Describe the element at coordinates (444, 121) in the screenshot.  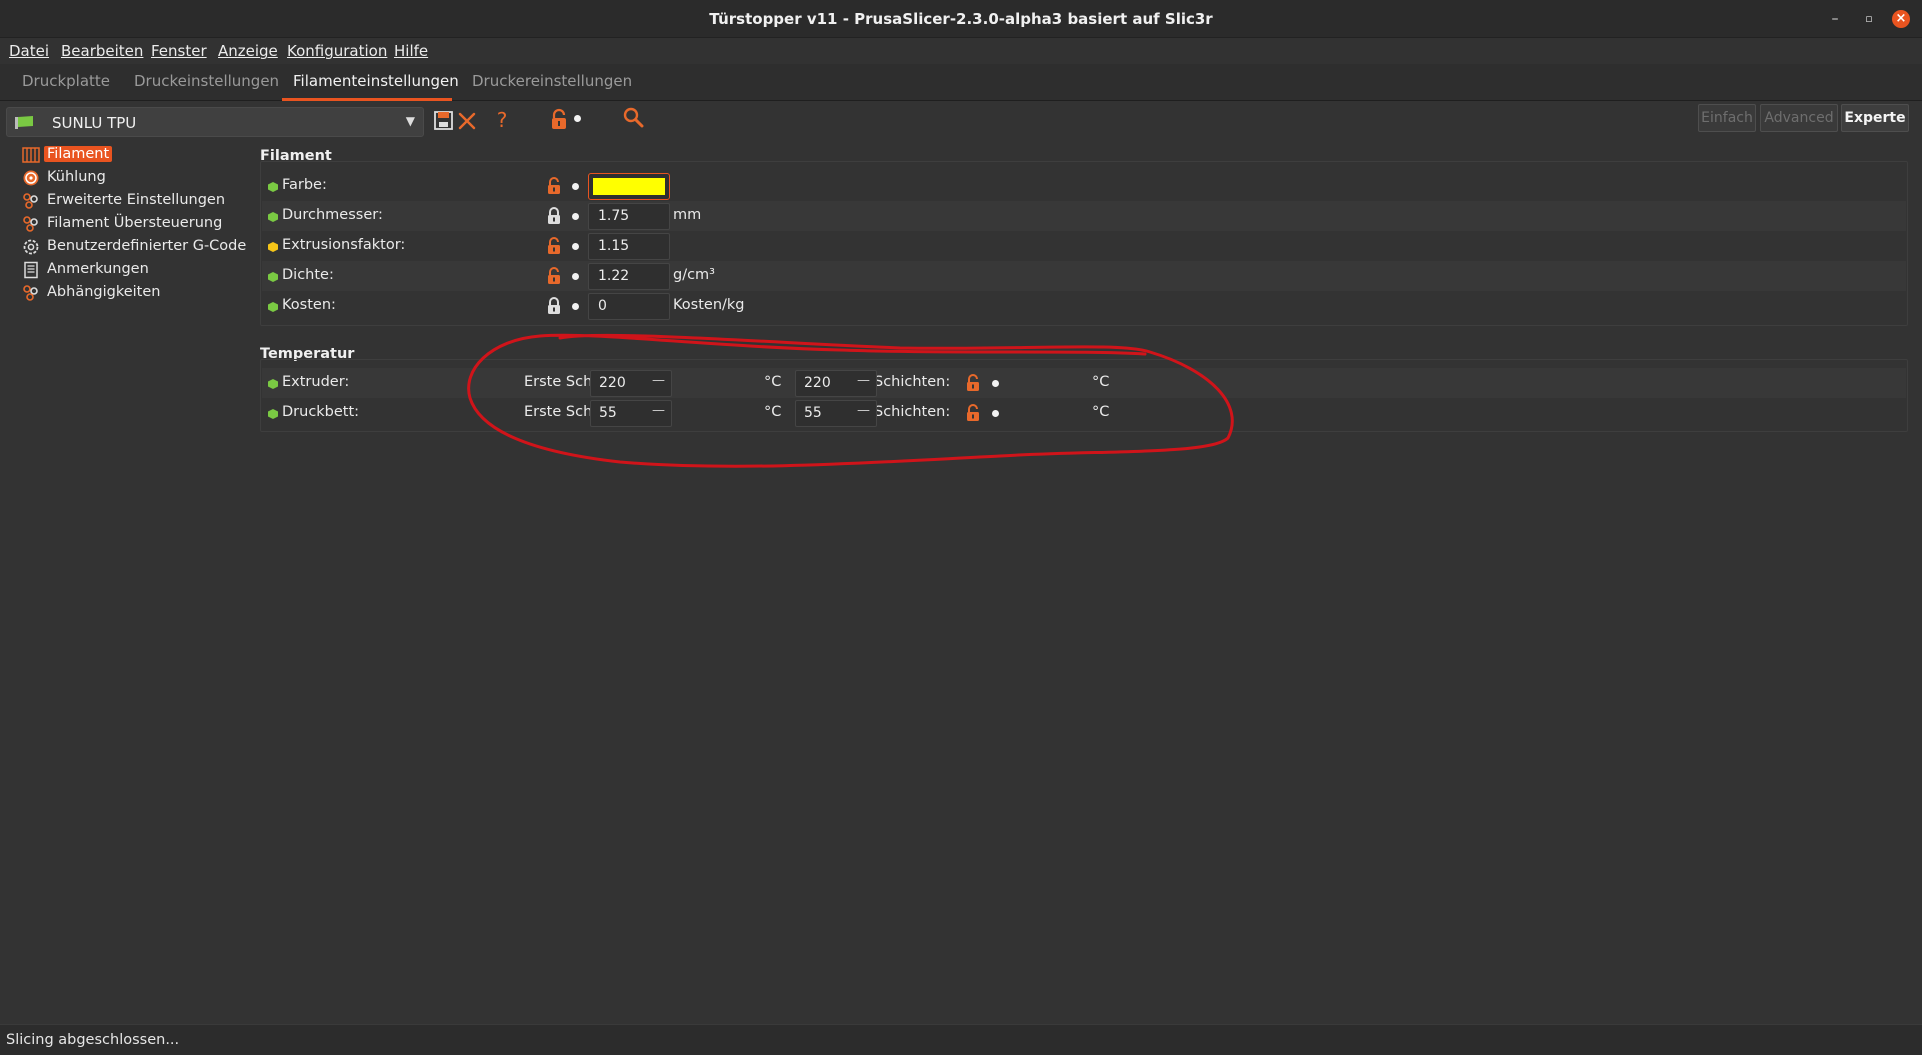
I see `save-preset-icon` at that location.